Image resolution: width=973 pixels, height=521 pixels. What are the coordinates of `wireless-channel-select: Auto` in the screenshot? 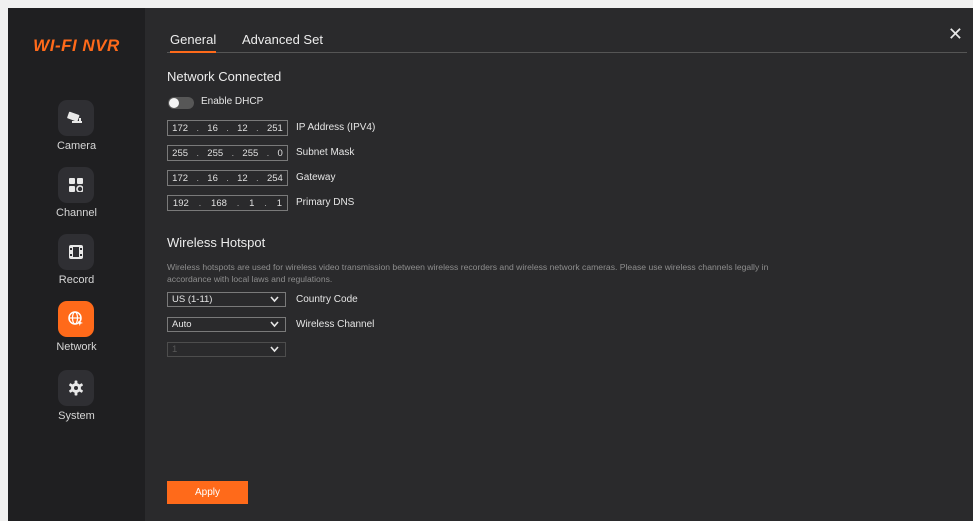 It's located at (226, 324).